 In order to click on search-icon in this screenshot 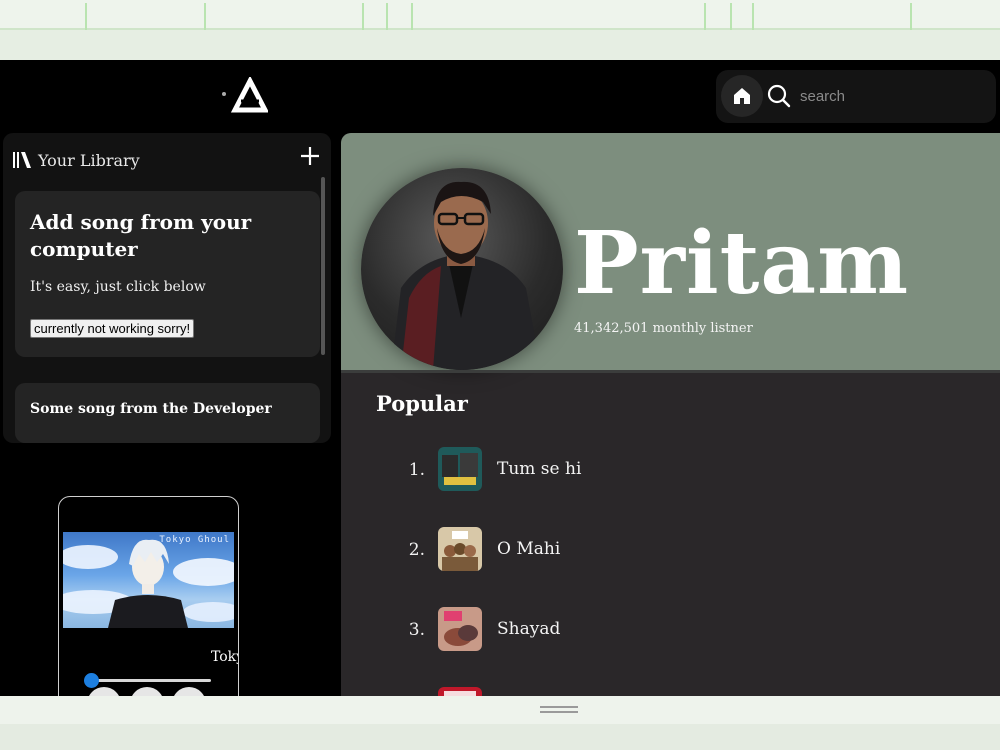, I will do `click(779, 96)`.